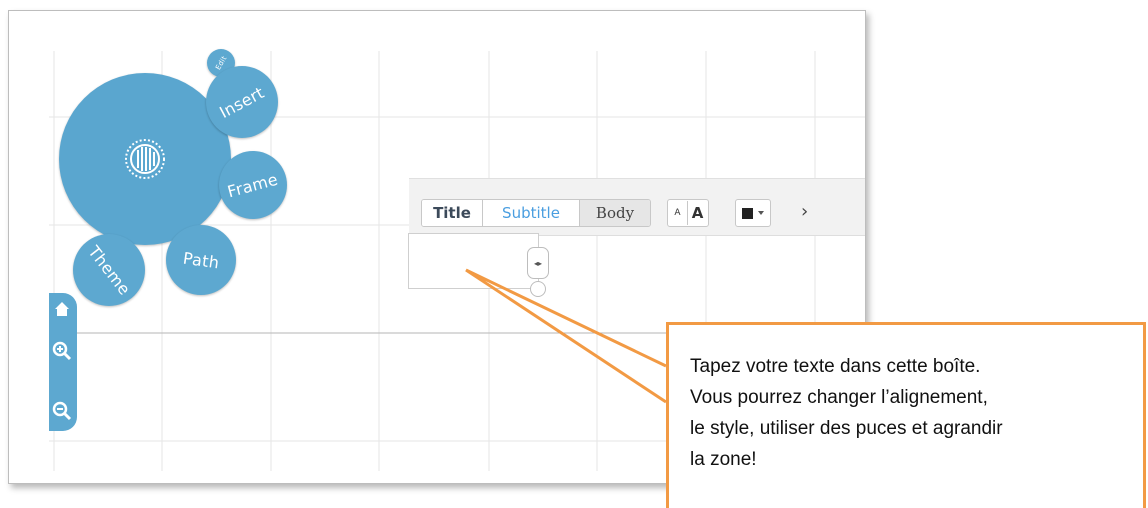 This screenshot has width=1148, height=508. Describe the element at coordinates (839, 397) in the screenshot. I see `callout-line-2: Vous pourrez changer l’alignement,` at that location.